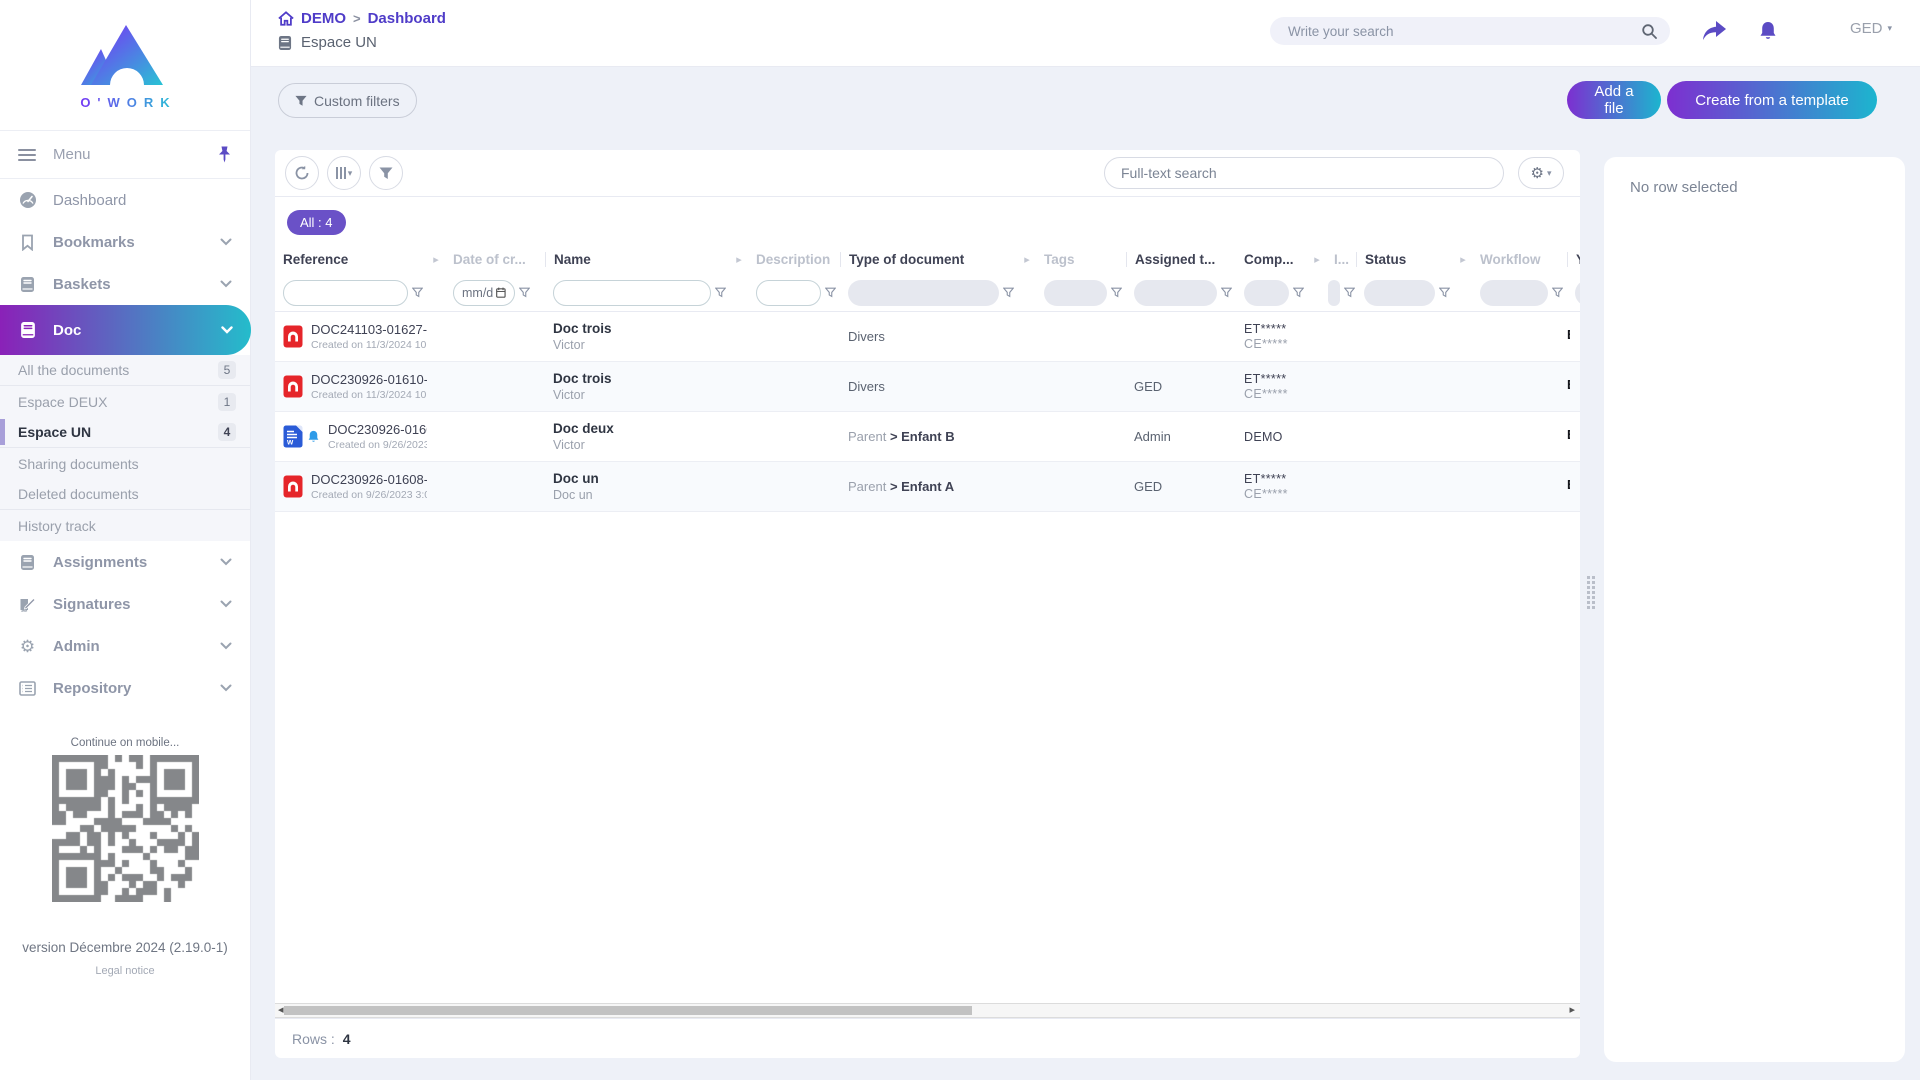 The image size is (1920, 1080). I want to click on breadcrumb-root: DEMO, so click(323, 18).